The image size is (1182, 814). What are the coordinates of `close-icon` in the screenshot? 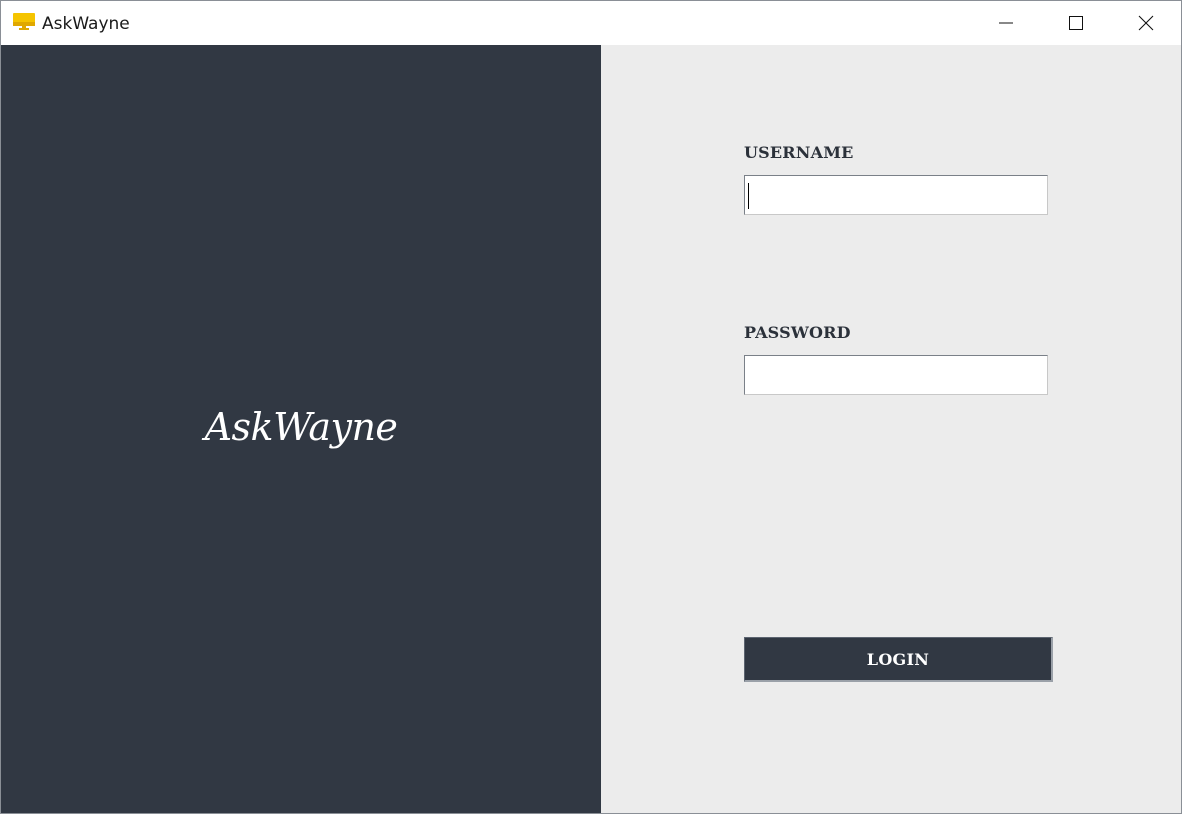 It's located at (1146, 23).